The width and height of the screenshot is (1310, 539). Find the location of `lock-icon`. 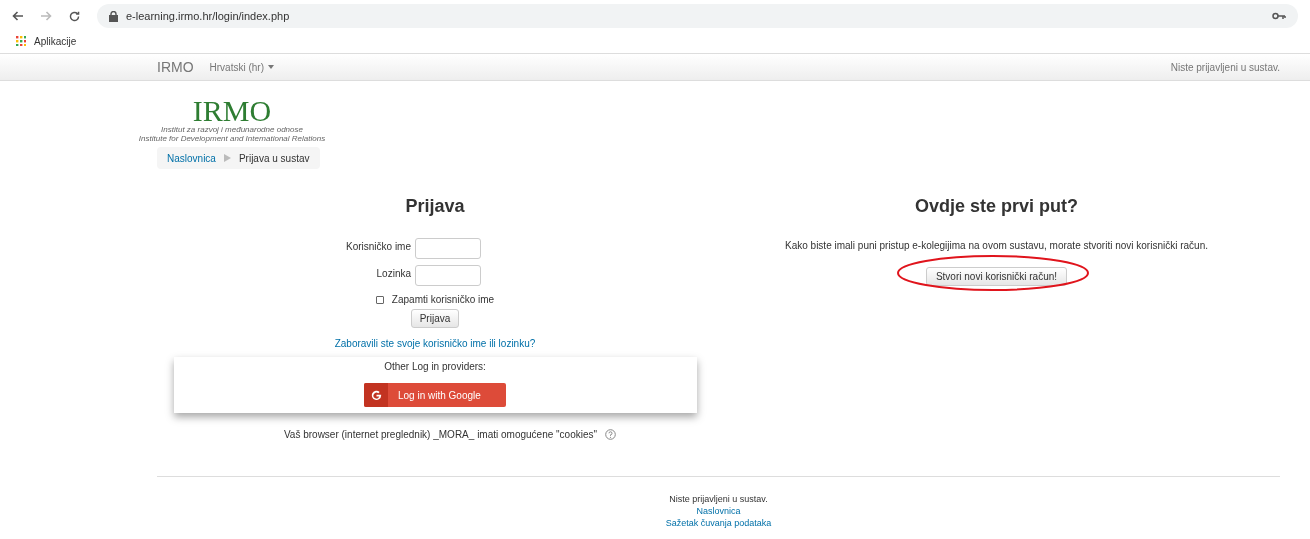

lock-icon is located at coordinates (113, 16).